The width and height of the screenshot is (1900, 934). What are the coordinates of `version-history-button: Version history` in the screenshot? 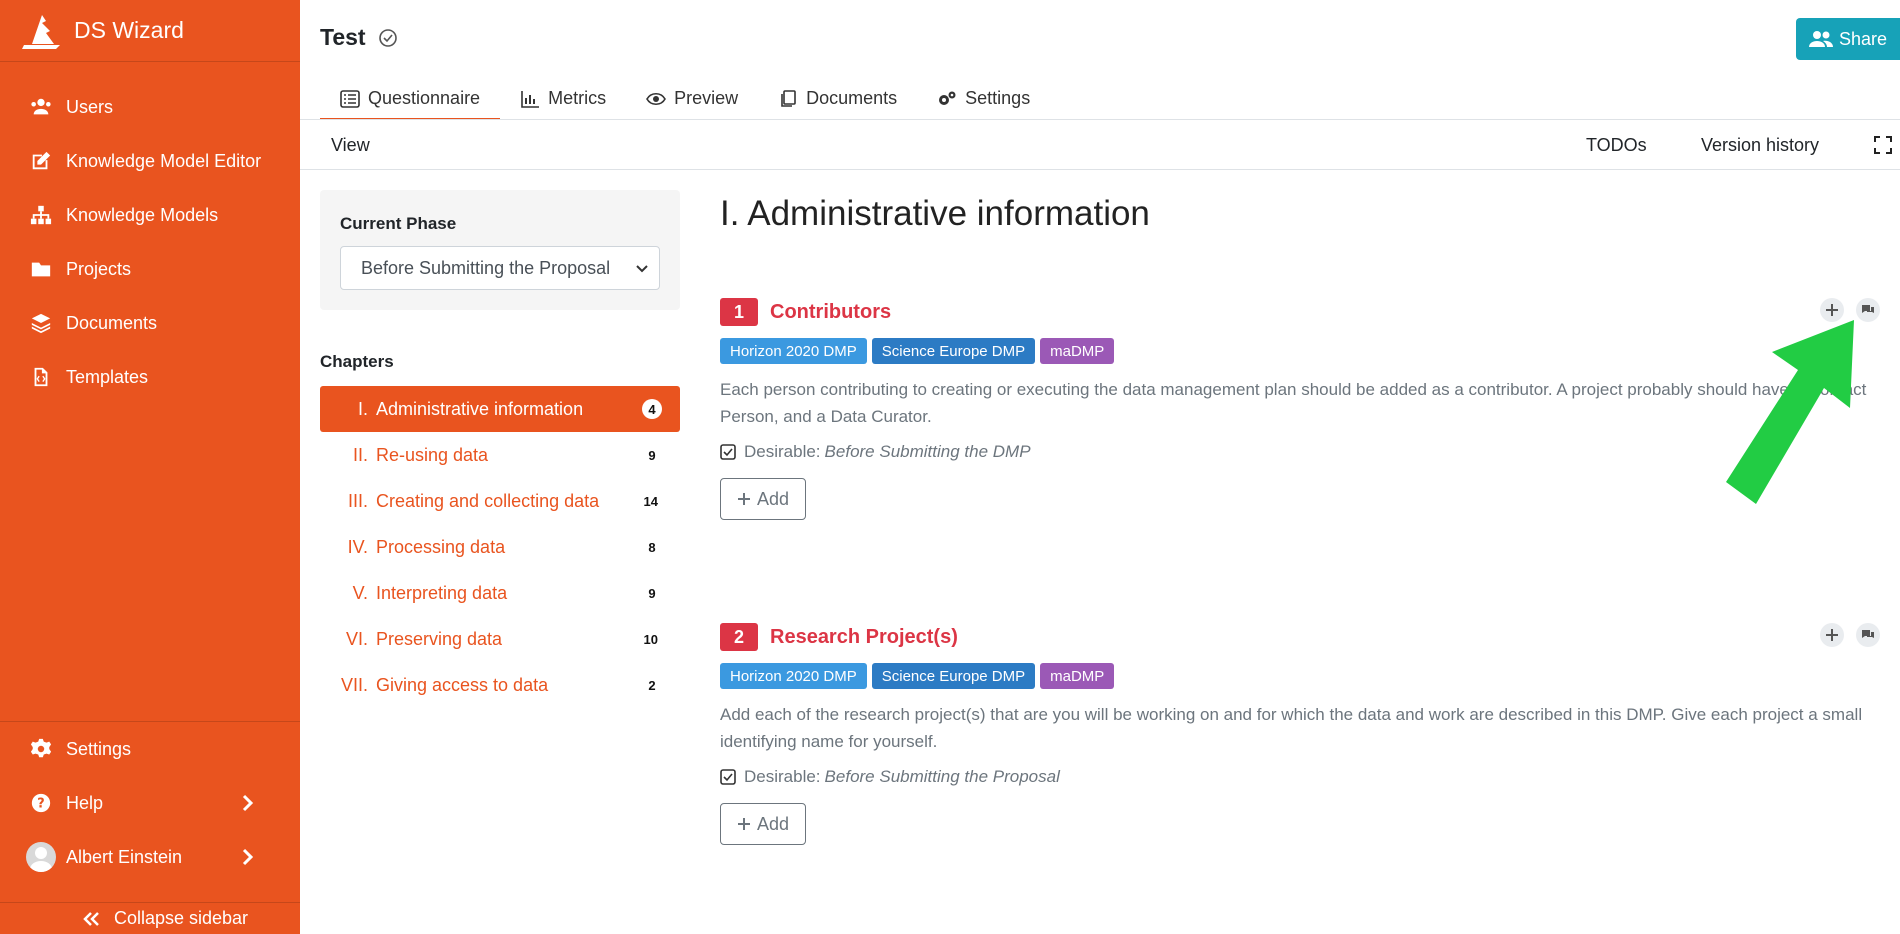 It's located at (1760, 145).